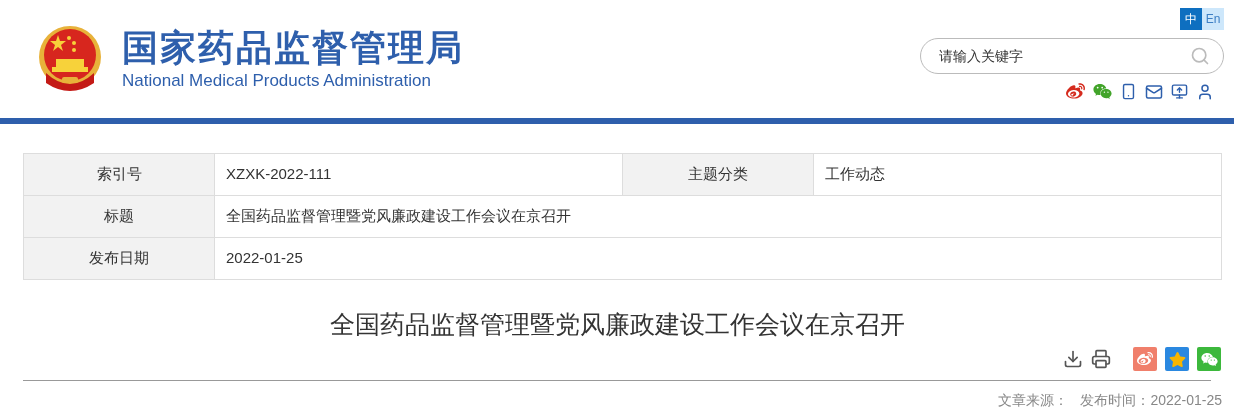  What do you see at coordinates (70, 59) in the screenshot?
I see `emblem-logo` at bounding box center [70, 59].